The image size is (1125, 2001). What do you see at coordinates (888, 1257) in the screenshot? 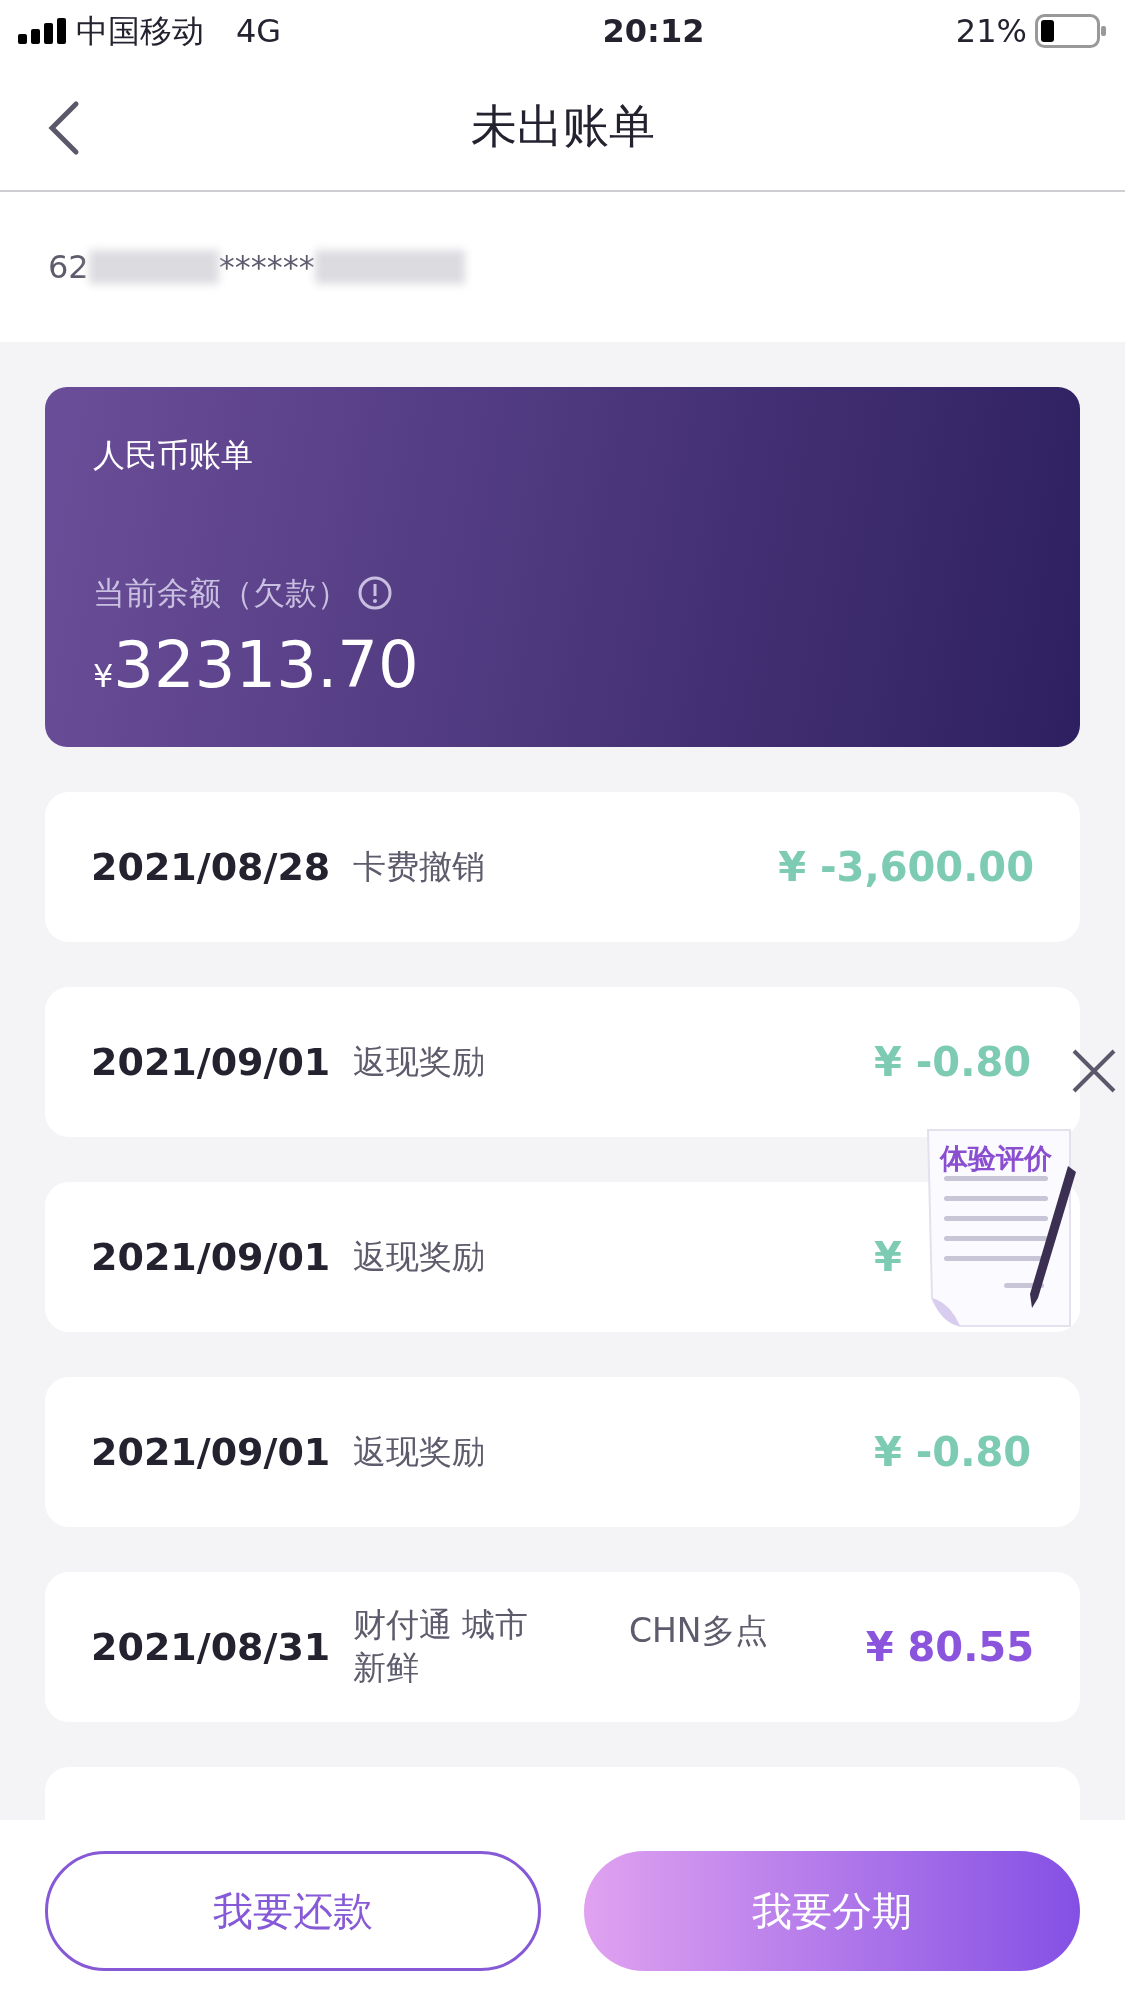
I see `transaction-amount: ¥` at bounding box center [888, 1257].